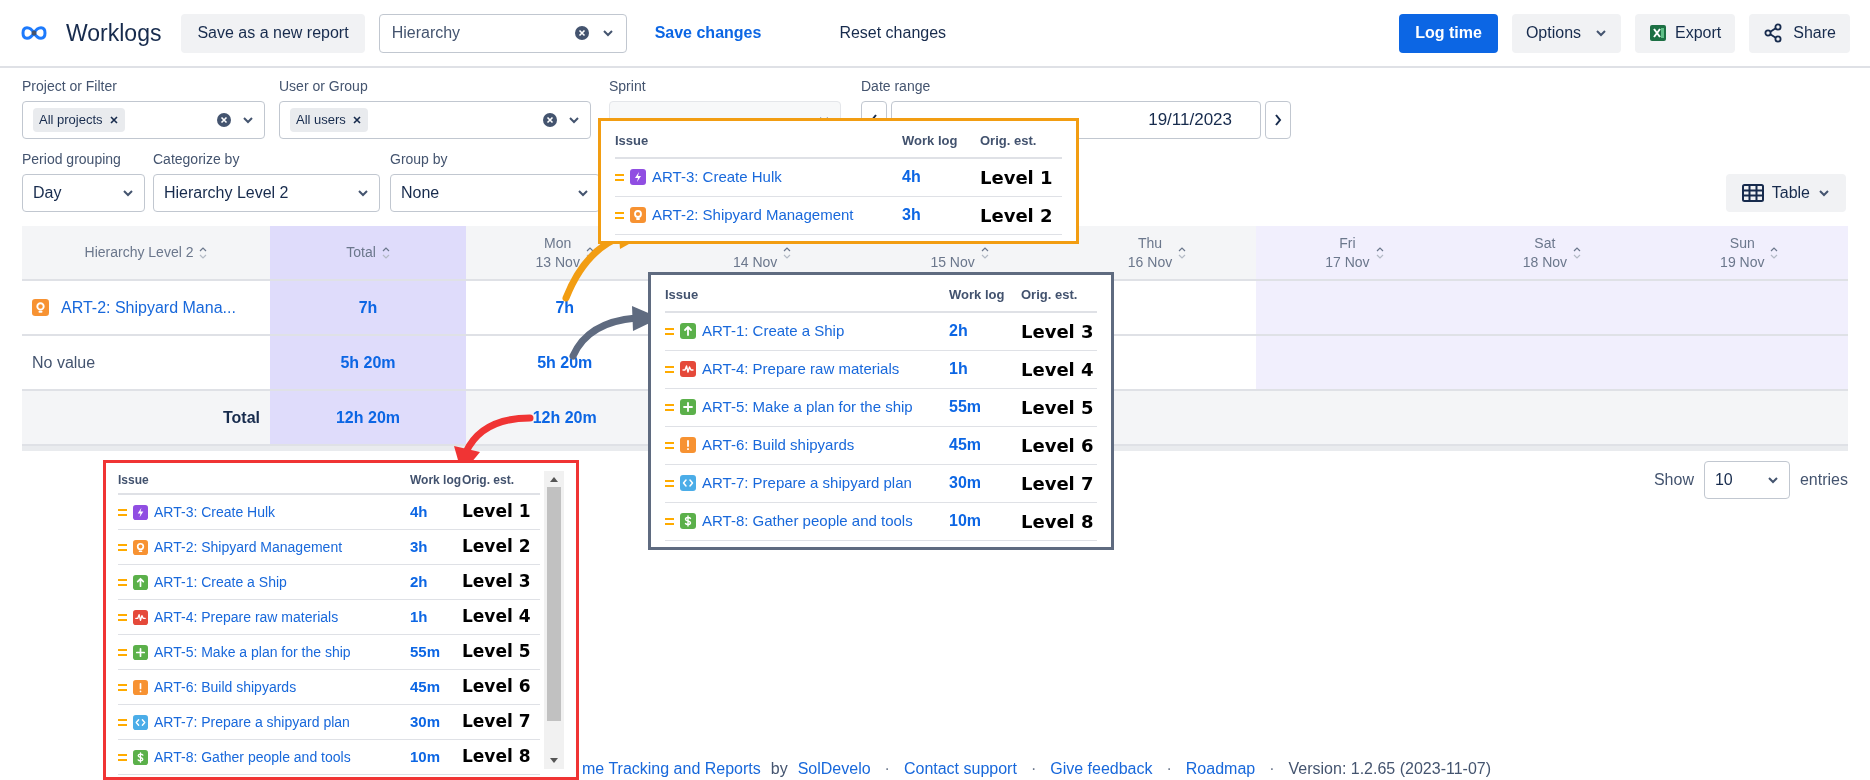 Image resolution: width=1870 pixels, height=780 pixels. I want to click on field-label: User or Group, so click(324, 86).